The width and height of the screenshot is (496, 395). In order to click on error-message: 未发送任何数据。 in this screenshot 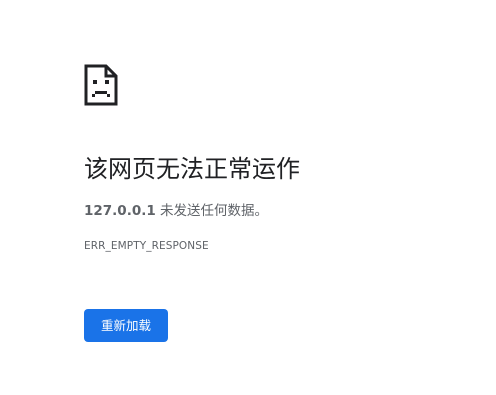, I will do `click(212, 211)`.